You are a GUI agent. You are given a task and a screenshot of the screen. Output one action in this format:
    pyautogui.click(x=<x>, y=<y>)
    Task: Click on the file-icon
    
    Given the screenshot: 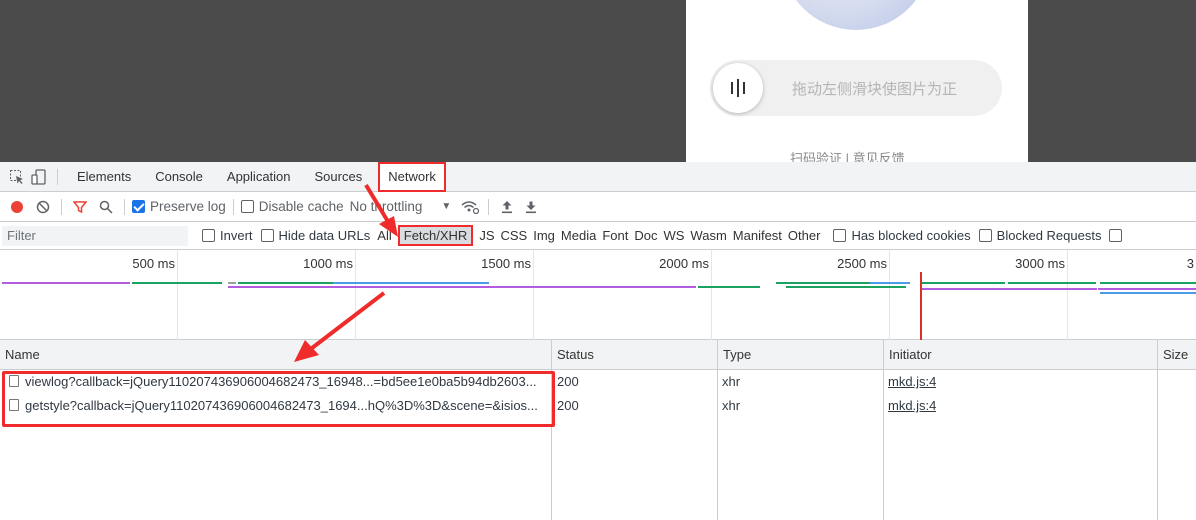 What is the action you would take?
    pyautogui.click(x=14, y=381)
    